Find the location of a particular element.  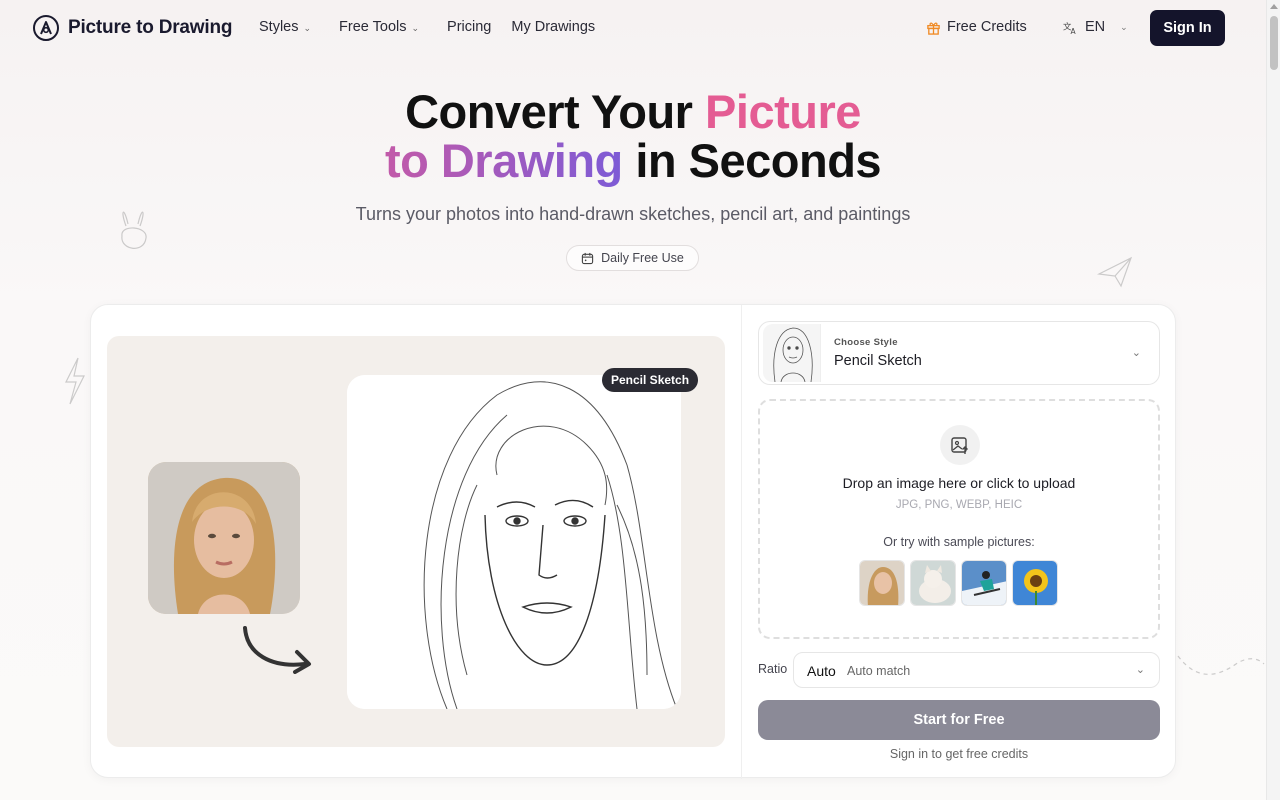

nav-my-drawings: My Drawings is located at coordinates (553, 27).